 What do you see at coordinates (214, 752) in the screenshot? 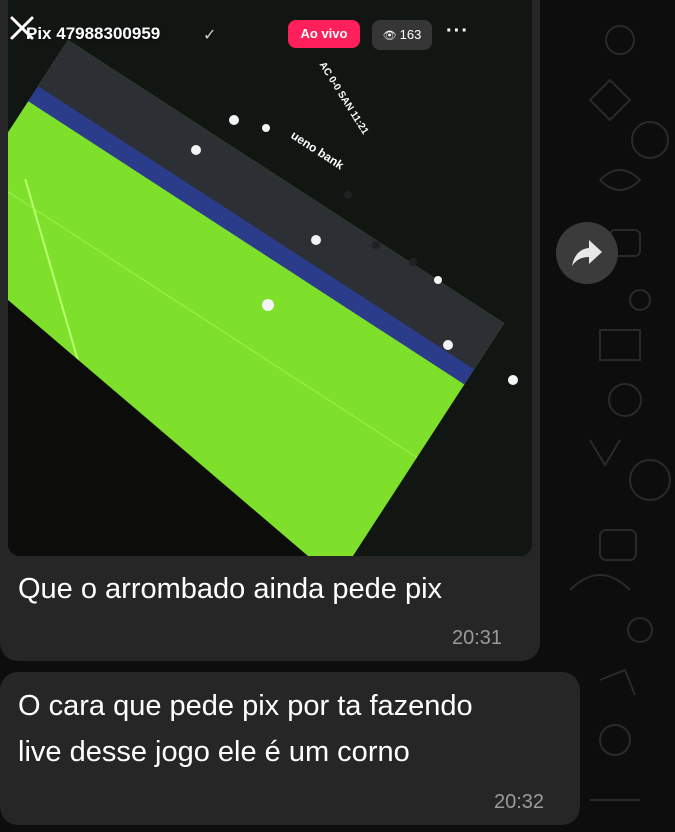
I see `message-text-2-line-2: live desse jogo ele é um corno` at bounding box center [214, 752].